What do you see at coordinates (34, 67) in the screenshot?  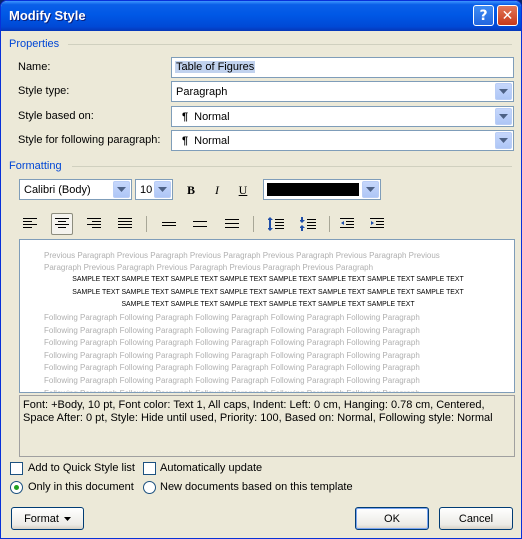 I see `name-label: Name:` at bounding box center [34, 67].